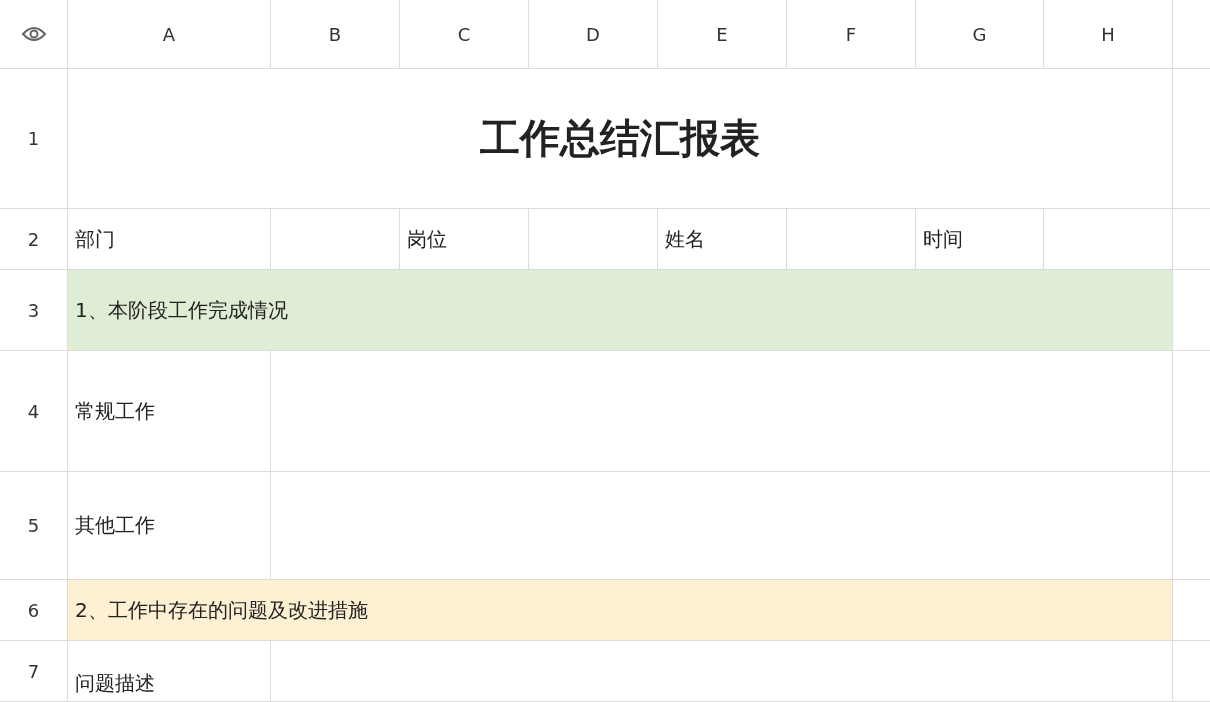 Image resolution: width=1210 pixels, height=702 pixels. I want to click on cell-label: 常规工作, so click(115, 411).